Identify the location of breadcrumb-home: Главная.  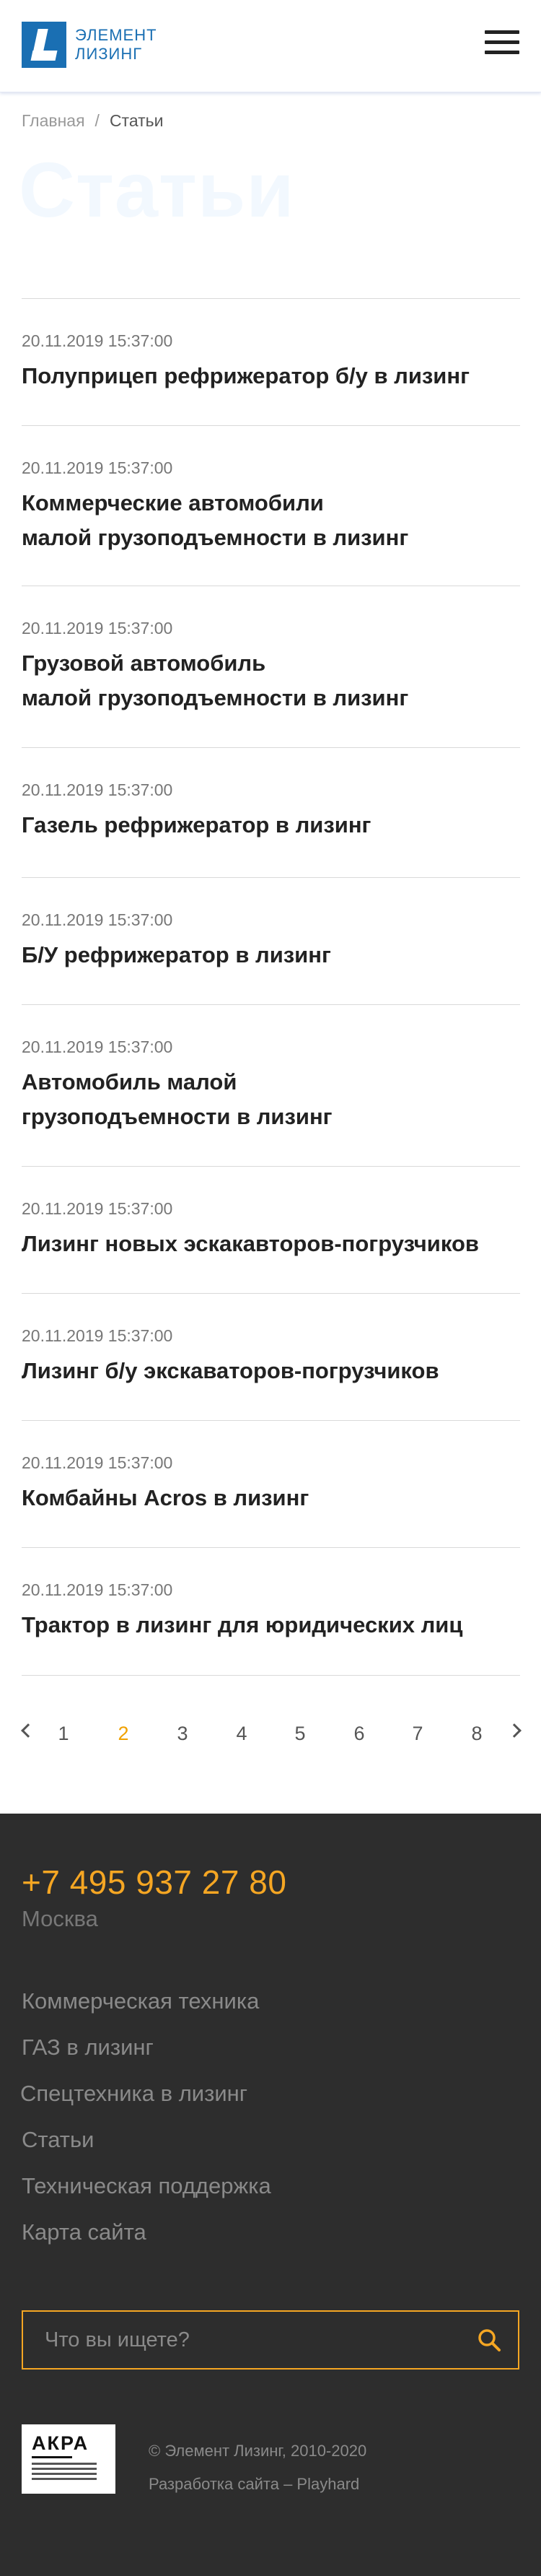
(53, 121).